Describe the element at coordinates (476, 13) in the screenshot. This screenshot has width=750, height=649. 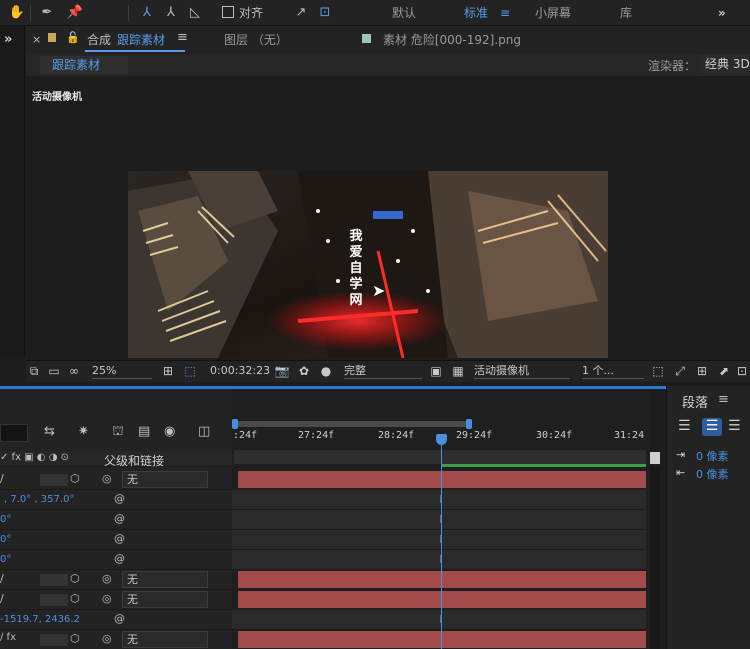
I see `workspace-standard: 标准` at that location.